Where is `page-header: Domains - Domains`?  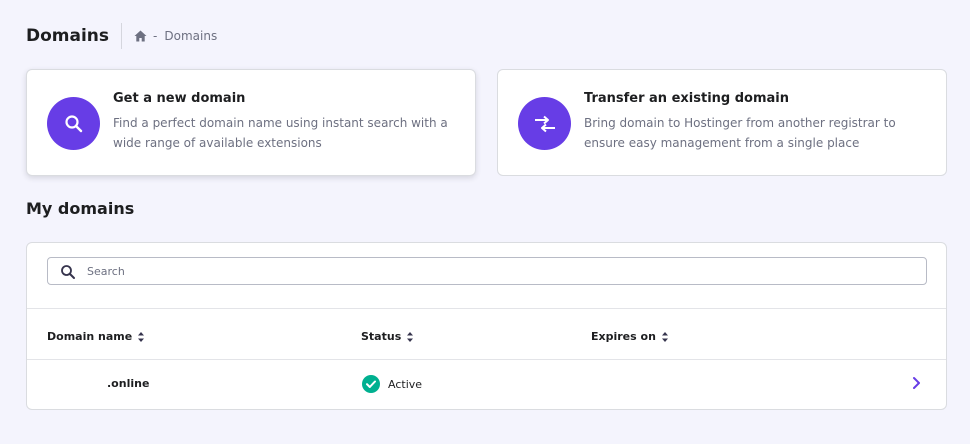 page-header: Domains - Domains is located at coordinates (121, 36).